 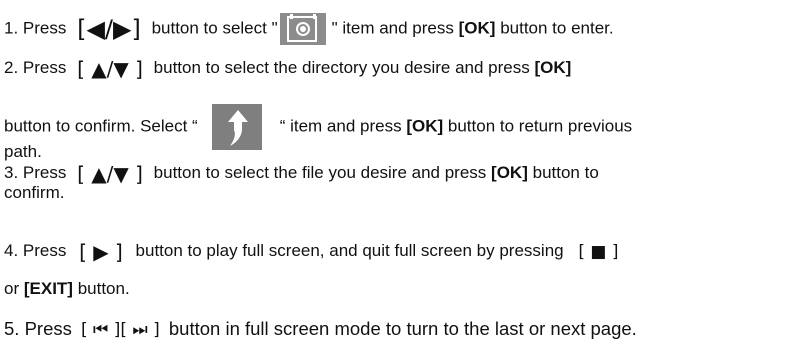 What do you see at coordinates (48, 288) in the screenshot?
I see `exit-key-label: [EXIT]` at bounding box center [48, 288].